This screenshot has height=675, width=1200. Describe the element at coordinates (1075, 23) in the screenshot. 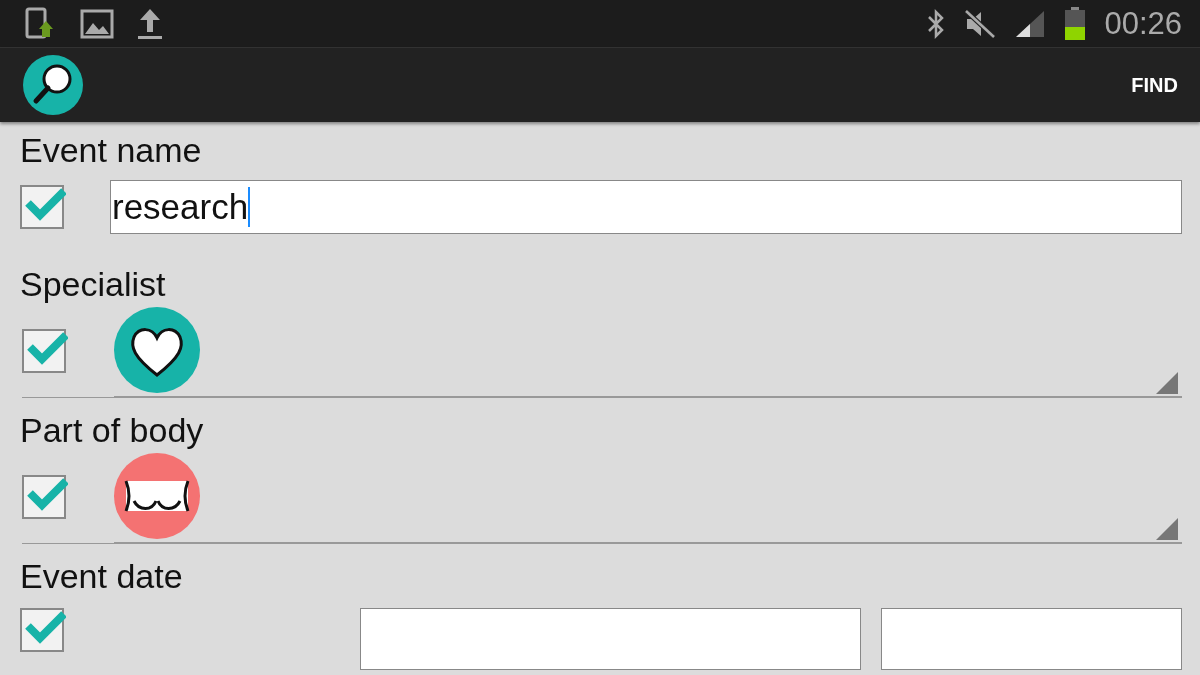

I see `battery-icon` at that location.